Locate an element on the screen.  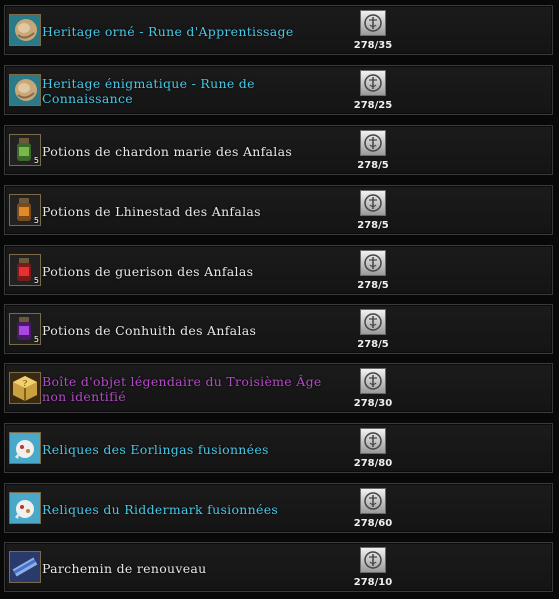
purple-potion-icon: 5 is located at coordinates (25, 329).